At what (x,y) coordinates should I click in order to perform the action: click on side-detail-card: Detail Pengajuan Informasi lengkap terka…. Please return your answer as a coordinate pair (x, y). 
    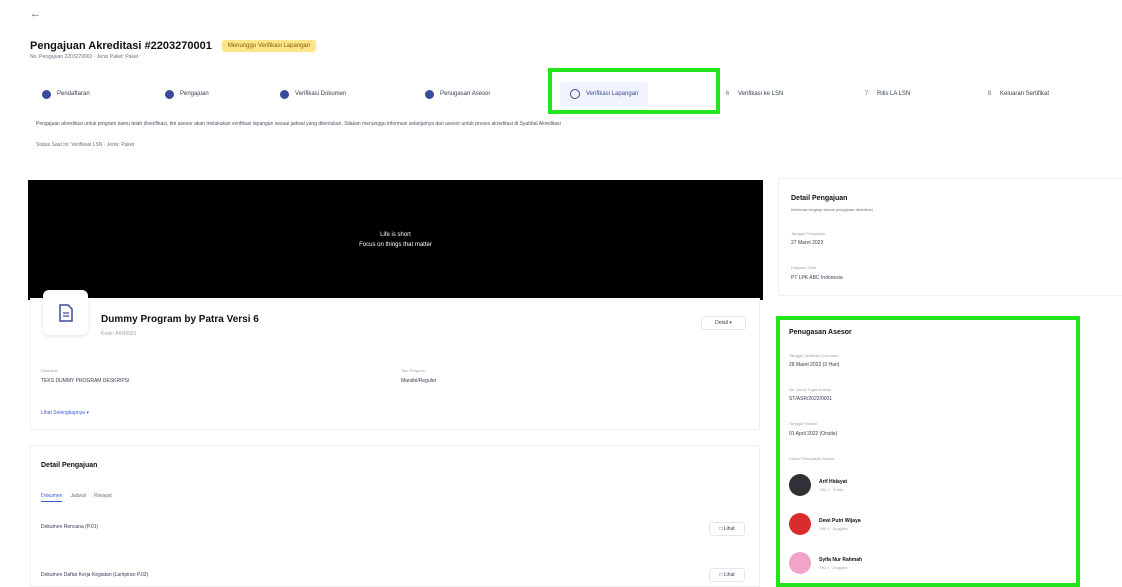
    Looking at the image, I should click on (950, 237).